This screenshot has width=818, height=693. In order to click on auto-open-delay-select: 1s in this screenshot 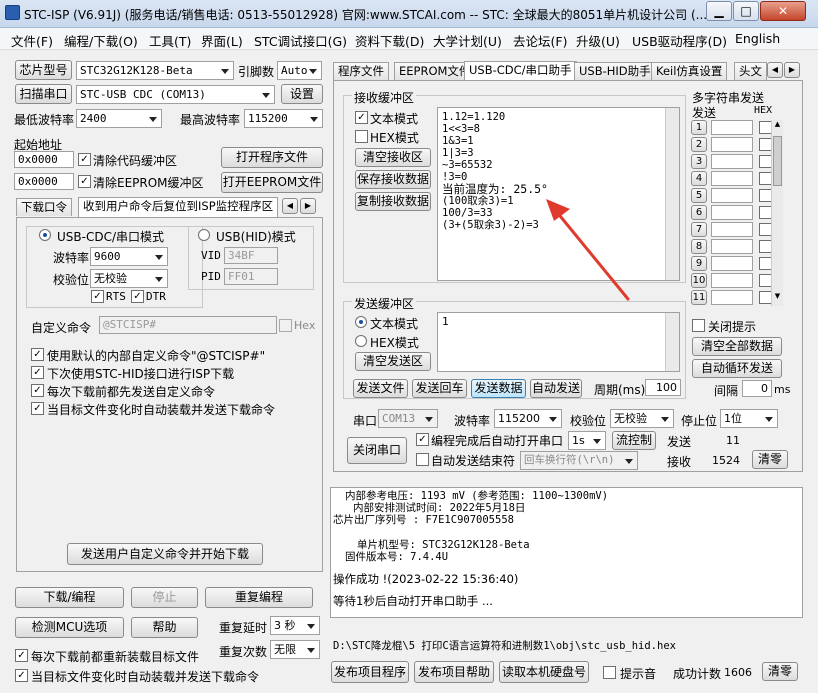, I will do `click(587, 440)`.